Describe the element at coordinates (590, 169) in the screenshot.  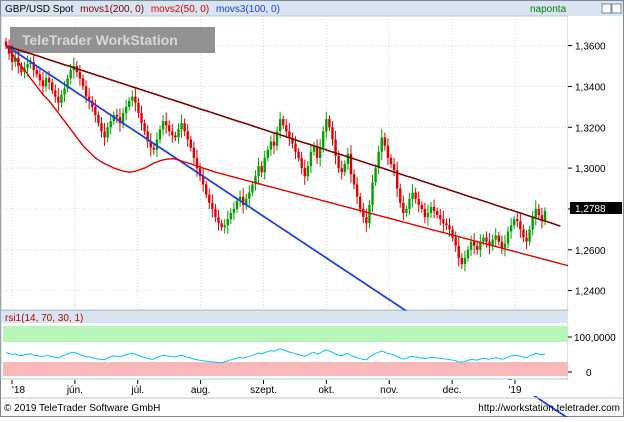
I see `price-tick-label: 1,3000` at that location.